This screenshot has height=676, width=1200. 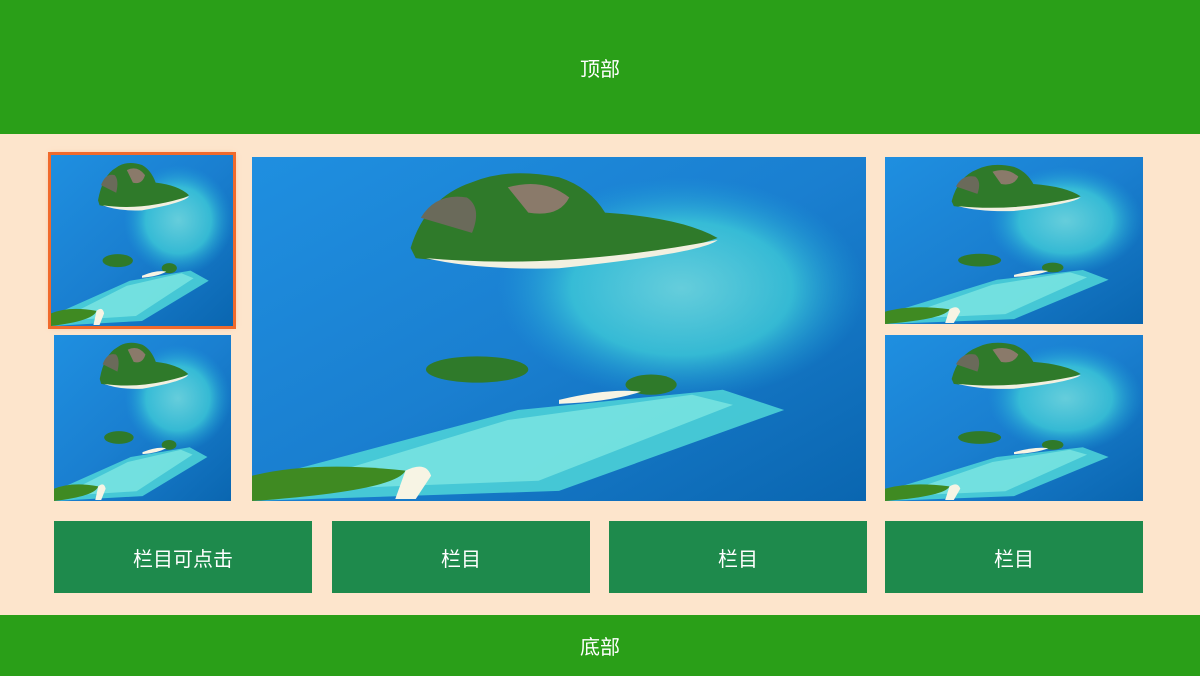 I want to click on category-label: 栏目可点击, so click(x=183, y=558).